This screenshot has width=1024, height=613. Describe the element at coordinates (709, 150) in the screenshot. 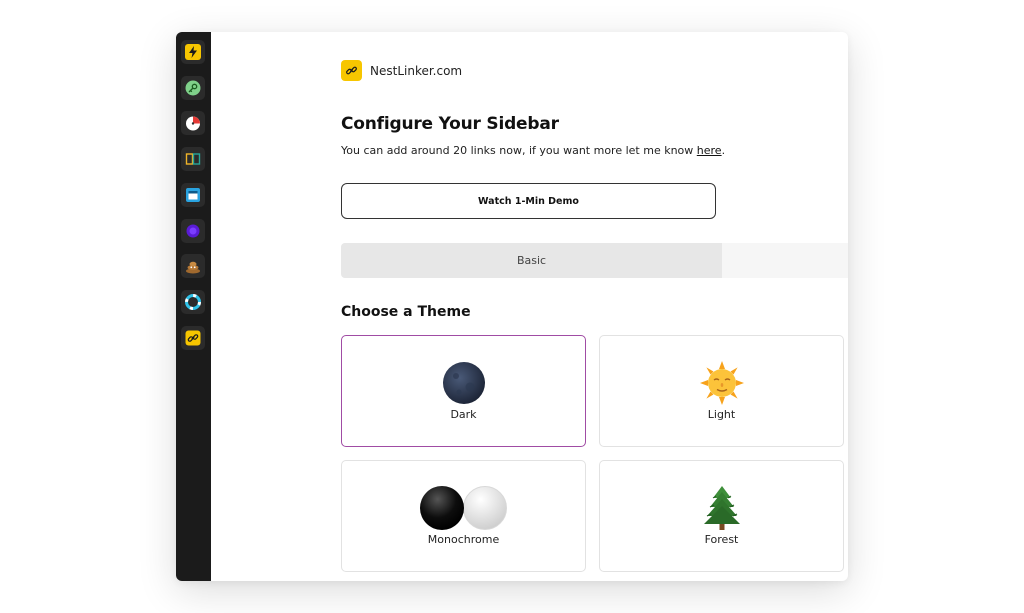

I see `contact-link: here` at that location.